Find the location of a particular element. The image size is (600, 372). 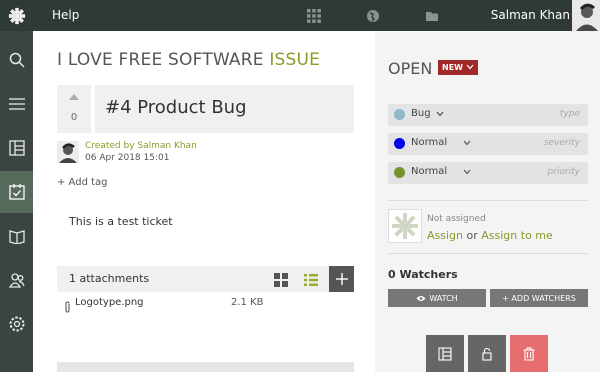

wiki-icon is located at coordinates (16, 236).